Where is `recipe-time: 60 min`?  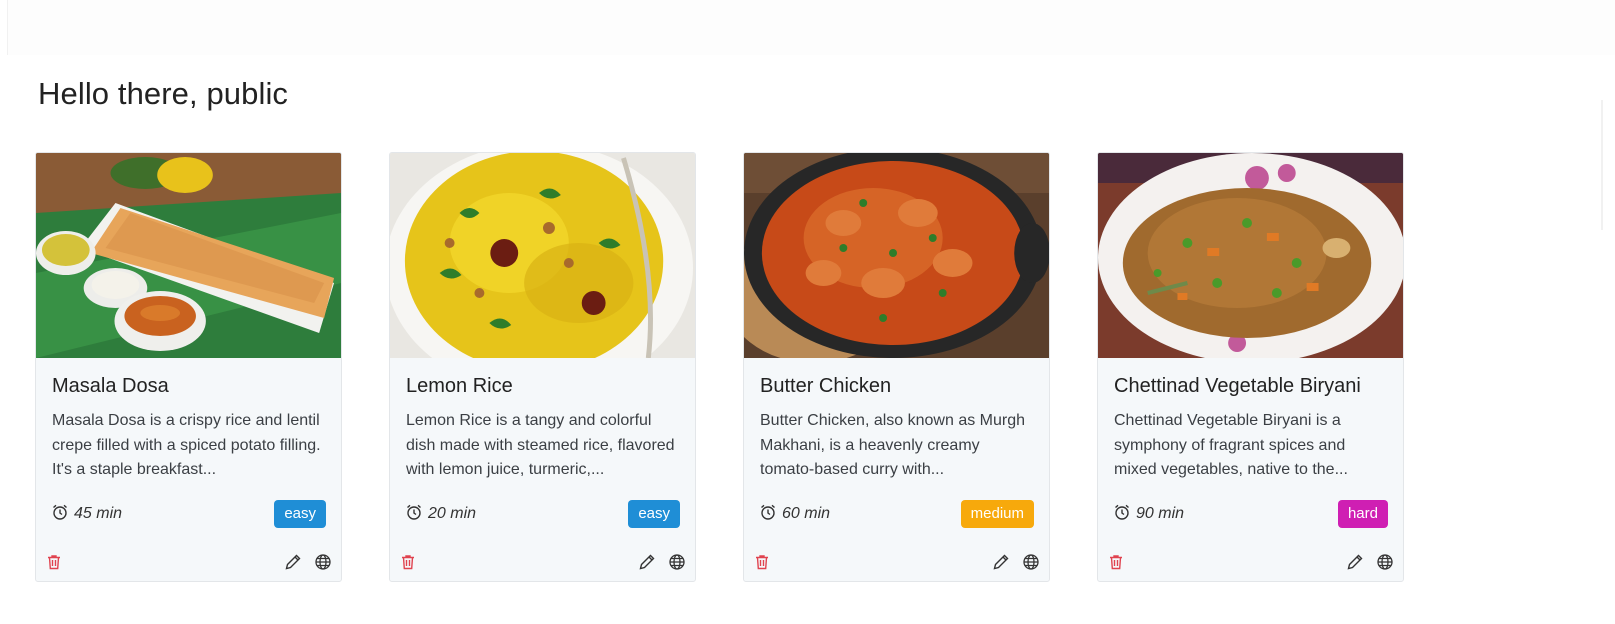
recipe-time: 60 min is located at coordinates (794, 514).